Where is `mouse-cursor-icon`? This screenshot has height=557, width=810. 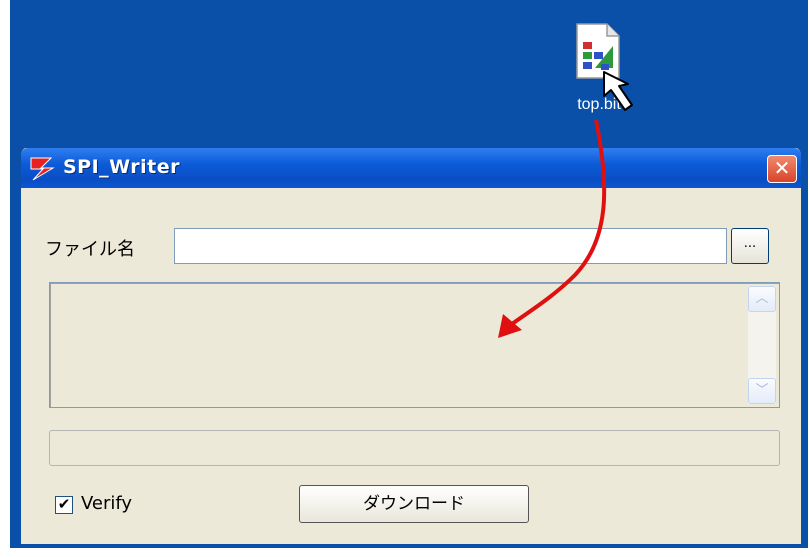
mouse-cursor-icon is located at coordinates (625, 93).